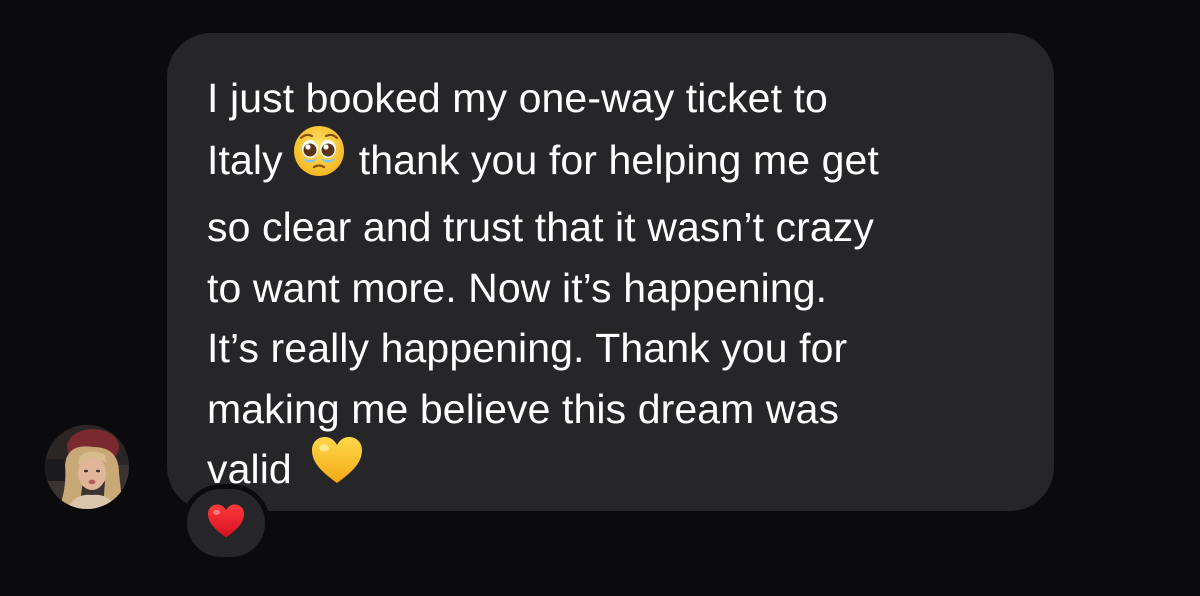  I want to click on sender-avatar, so click(87, 467).